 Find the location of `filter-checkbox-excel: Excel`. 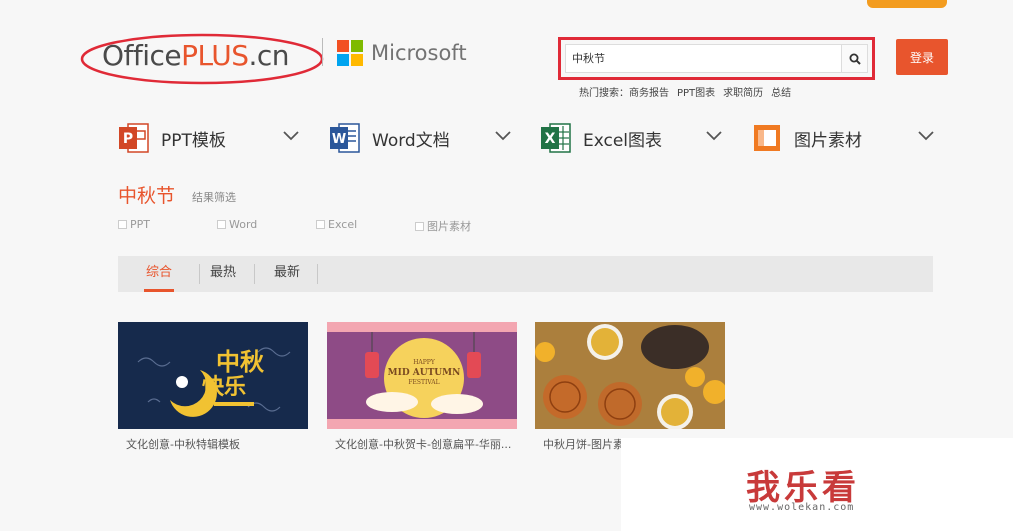

filter-checkbox-excel: Excel is located at coordinates (336, 224).